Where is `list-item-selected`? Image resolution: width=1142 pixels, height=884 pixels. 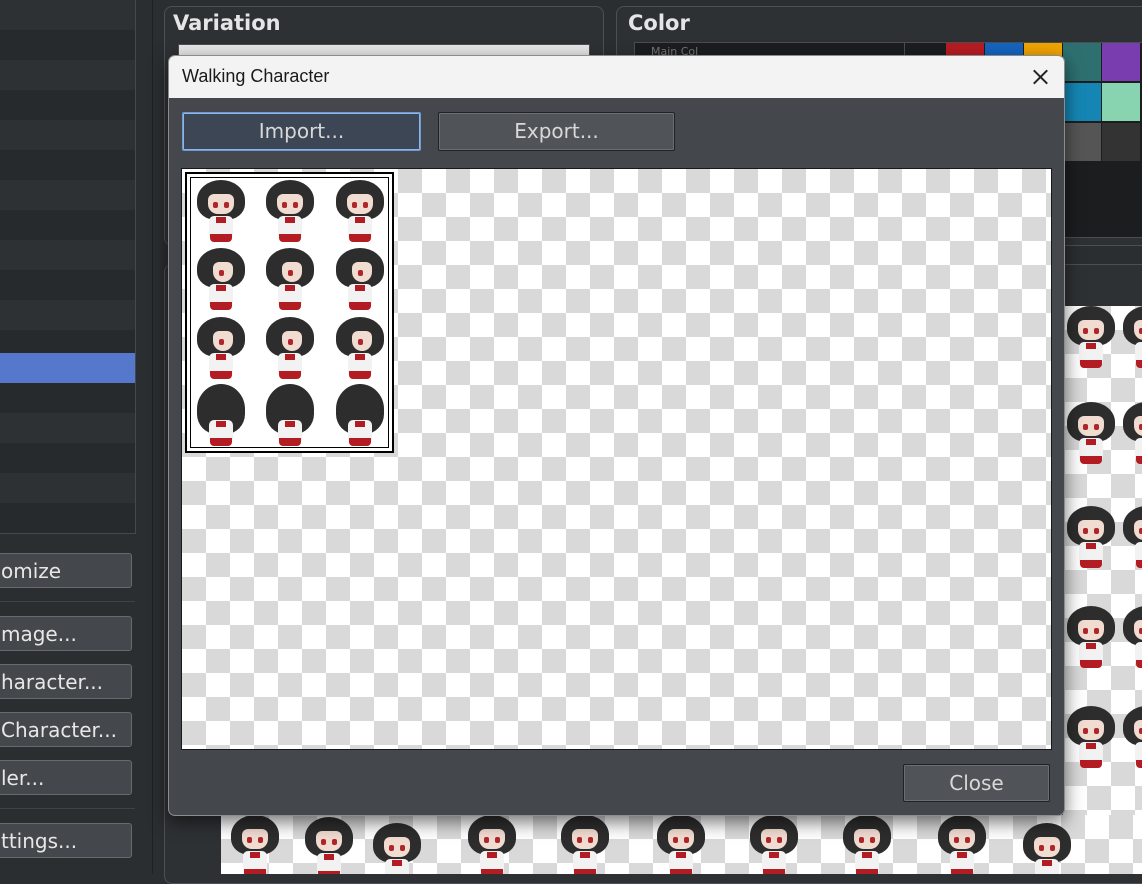 list-item-selected is located at coordinates (67, 368).